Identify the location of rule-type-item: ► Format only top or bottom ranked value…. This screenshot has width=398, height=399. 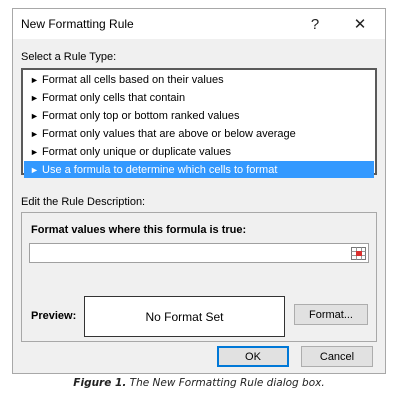
(199, 116).